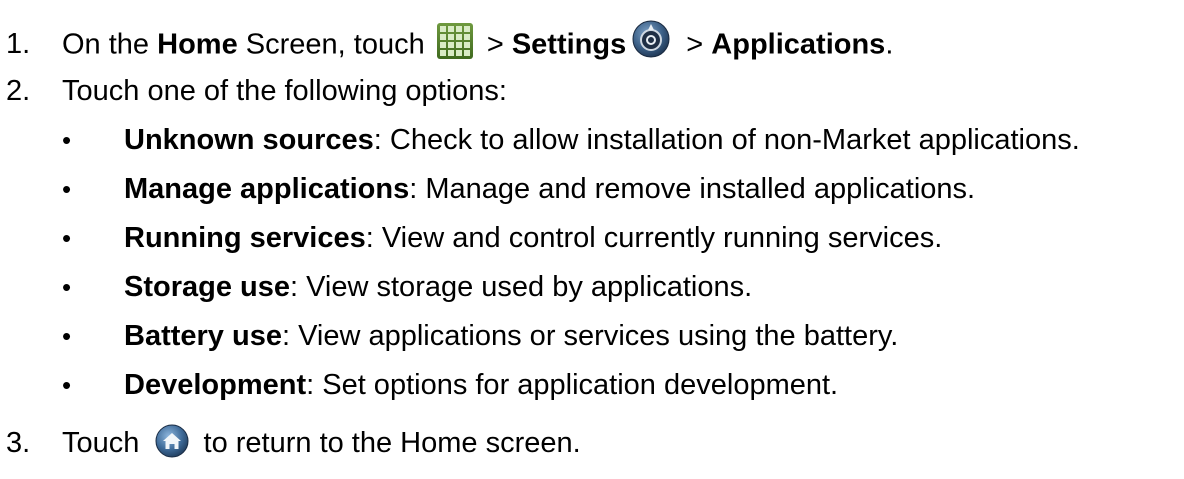  I want to click on option-name: Development, so click(215, 385).